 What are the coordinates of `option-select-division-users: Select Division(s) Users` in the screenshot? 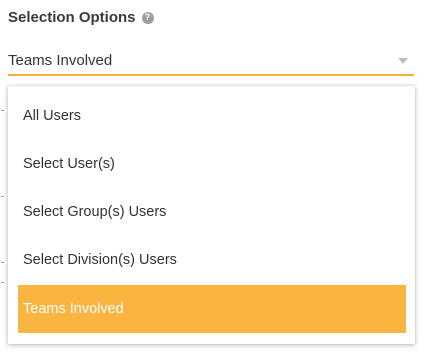 It's located at (212, 260).